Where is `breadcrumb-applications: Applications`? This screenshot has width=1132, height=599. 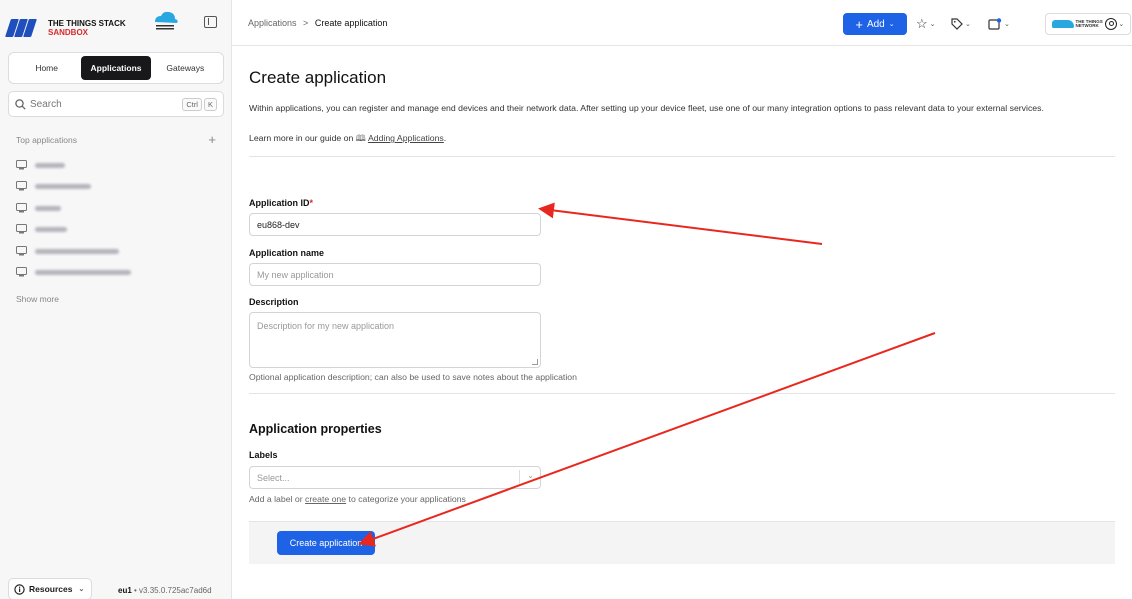
breadcrumb-applications: Applications is located at coordinates (272, 23).